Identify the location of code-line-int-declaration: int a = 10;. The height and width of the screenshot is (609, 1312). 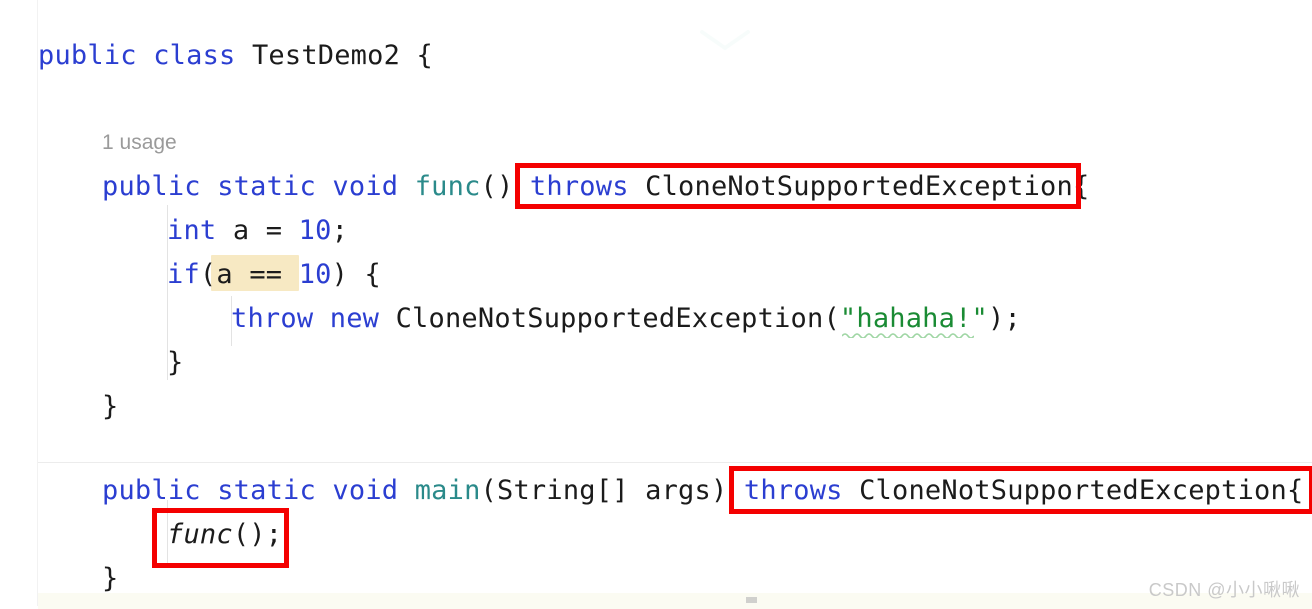
(257, 231).